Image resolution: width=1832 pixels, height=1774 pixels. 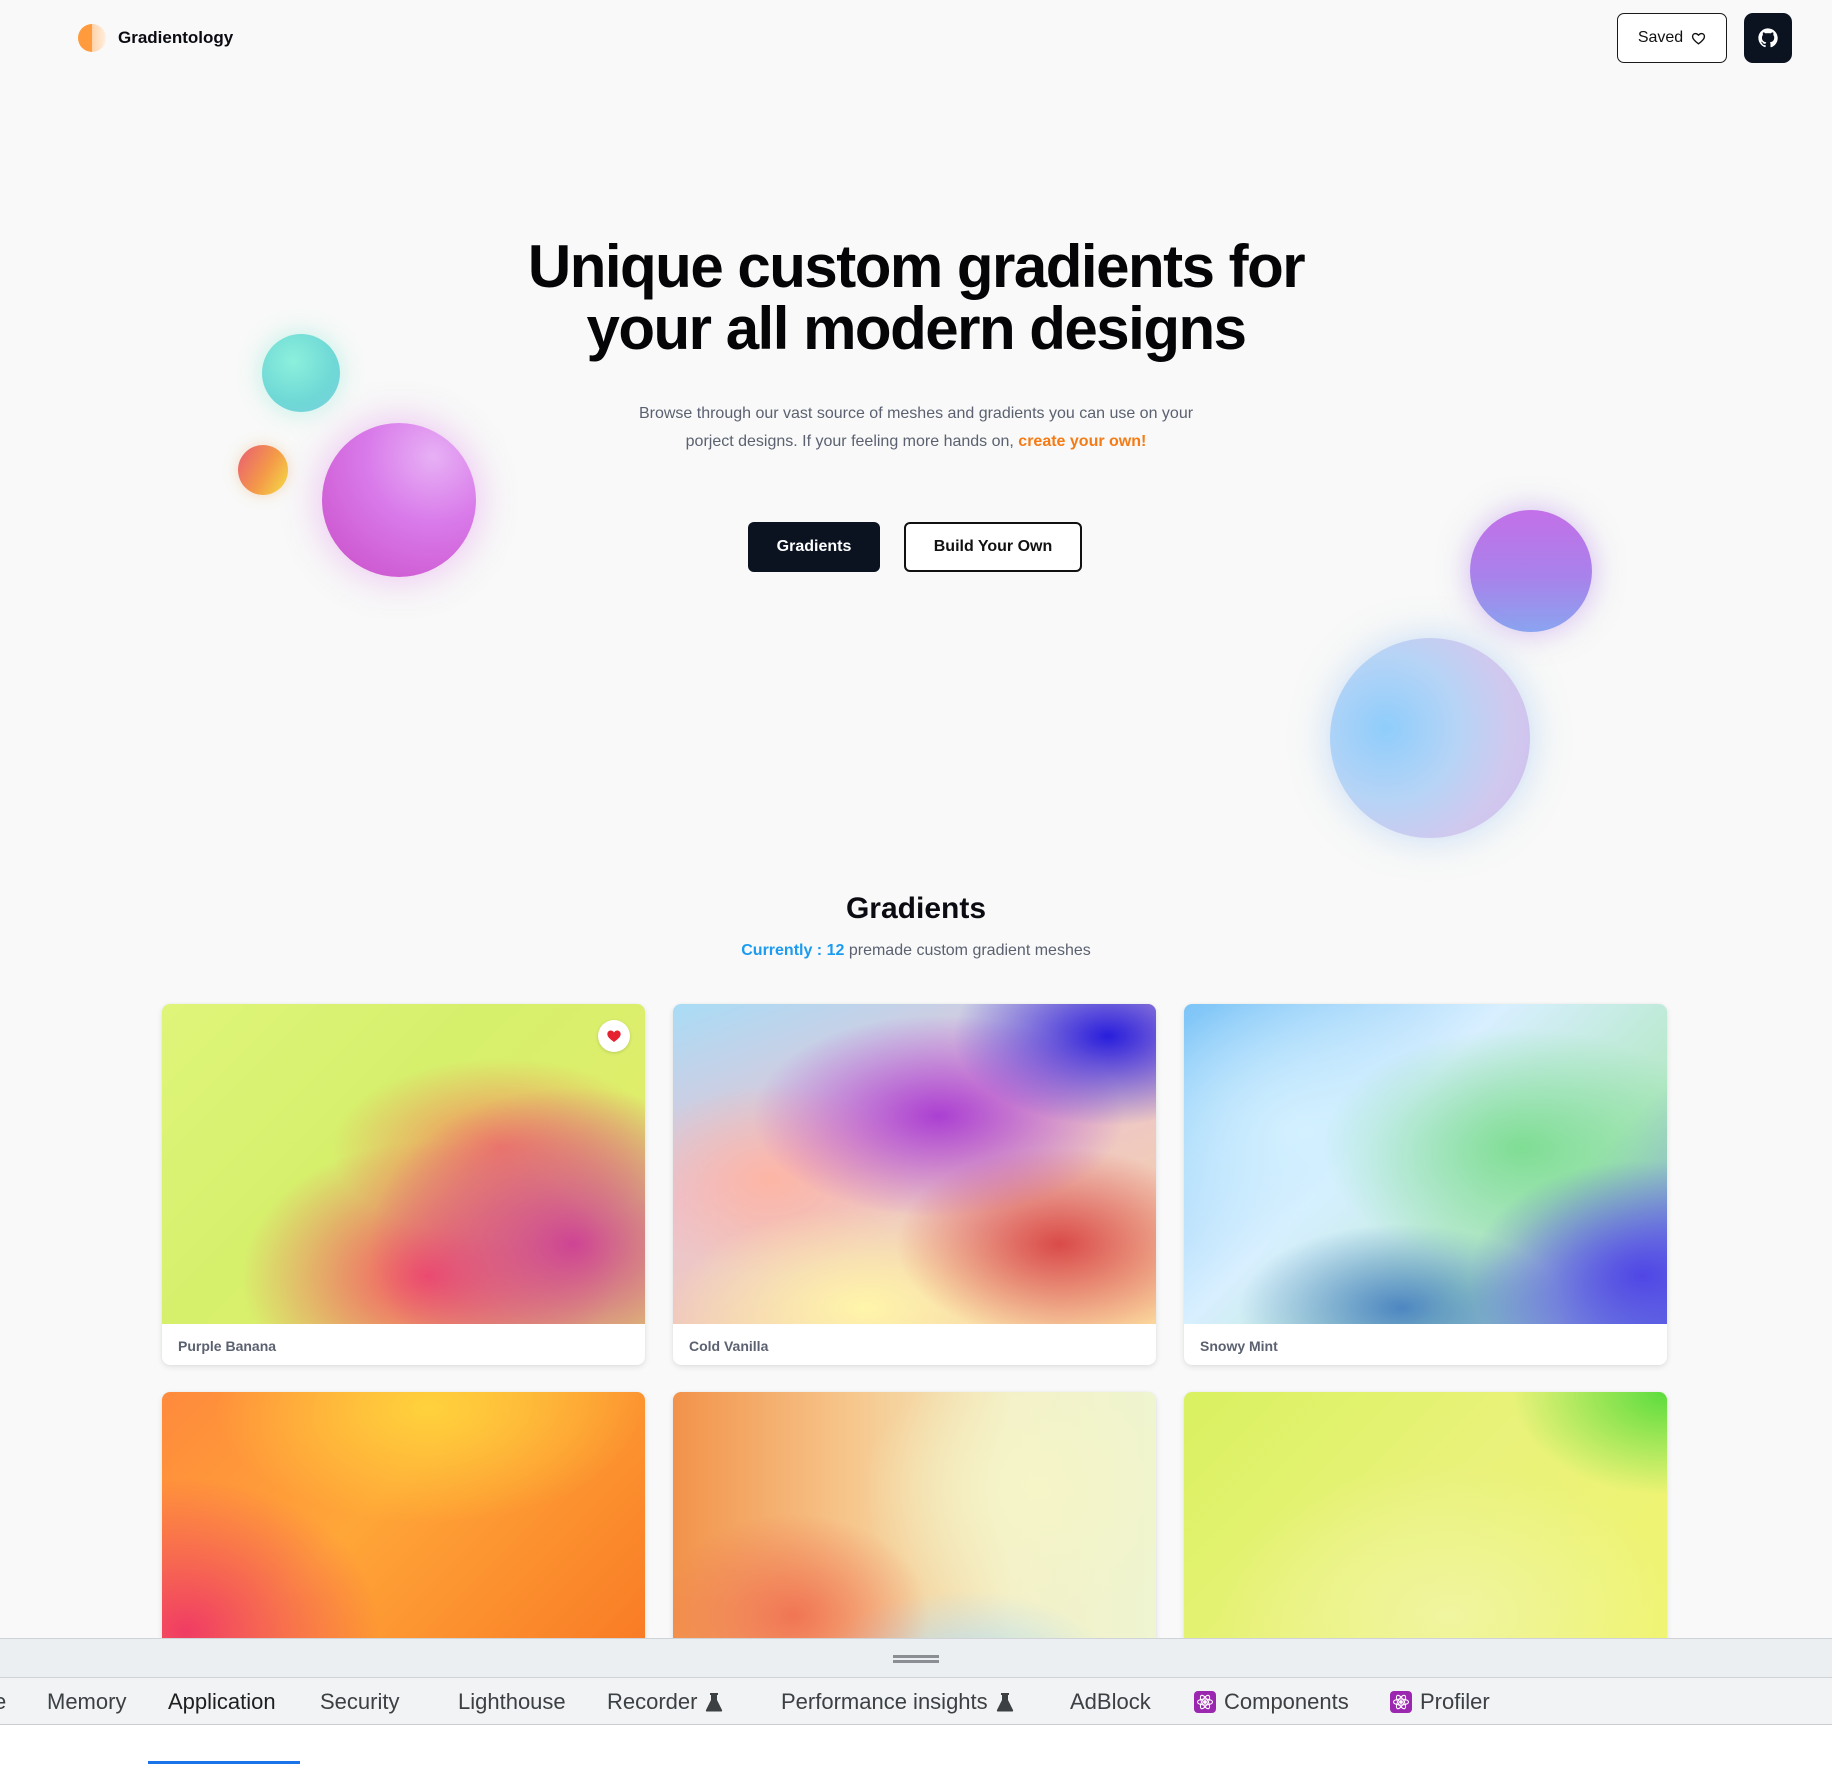 What do you see at coordinates (3, 1702) in the screenshot?
I see `tab-overflow-fragment: e` at bounding box center [3, 1702].